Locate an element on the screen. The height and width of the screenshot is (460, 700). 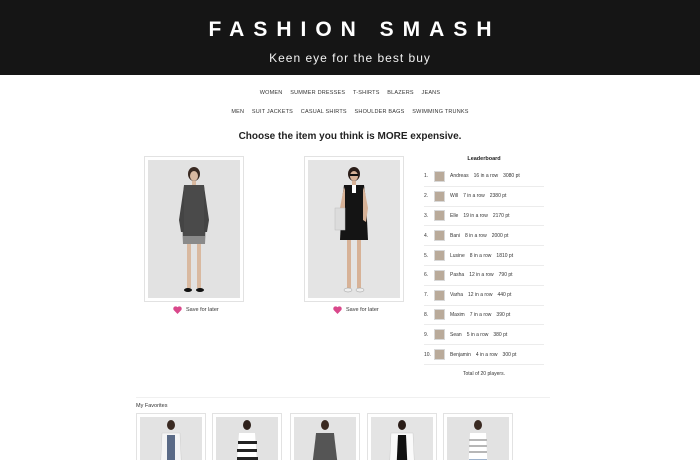
player-name: Bani is located at coordinates (455, 235).